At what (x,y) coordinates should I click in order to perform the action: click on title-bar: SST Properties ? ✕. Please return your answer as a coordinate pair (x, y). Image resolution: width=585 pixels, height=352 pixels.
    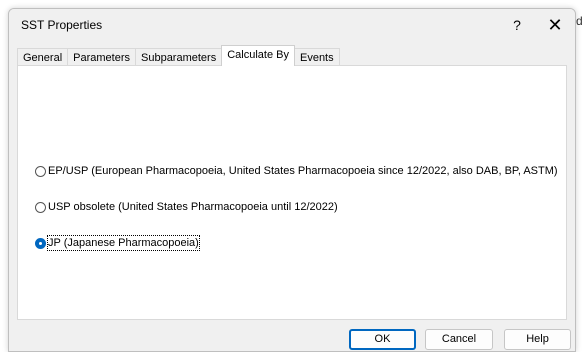
    Looking at the image, I should click on (292, 25).